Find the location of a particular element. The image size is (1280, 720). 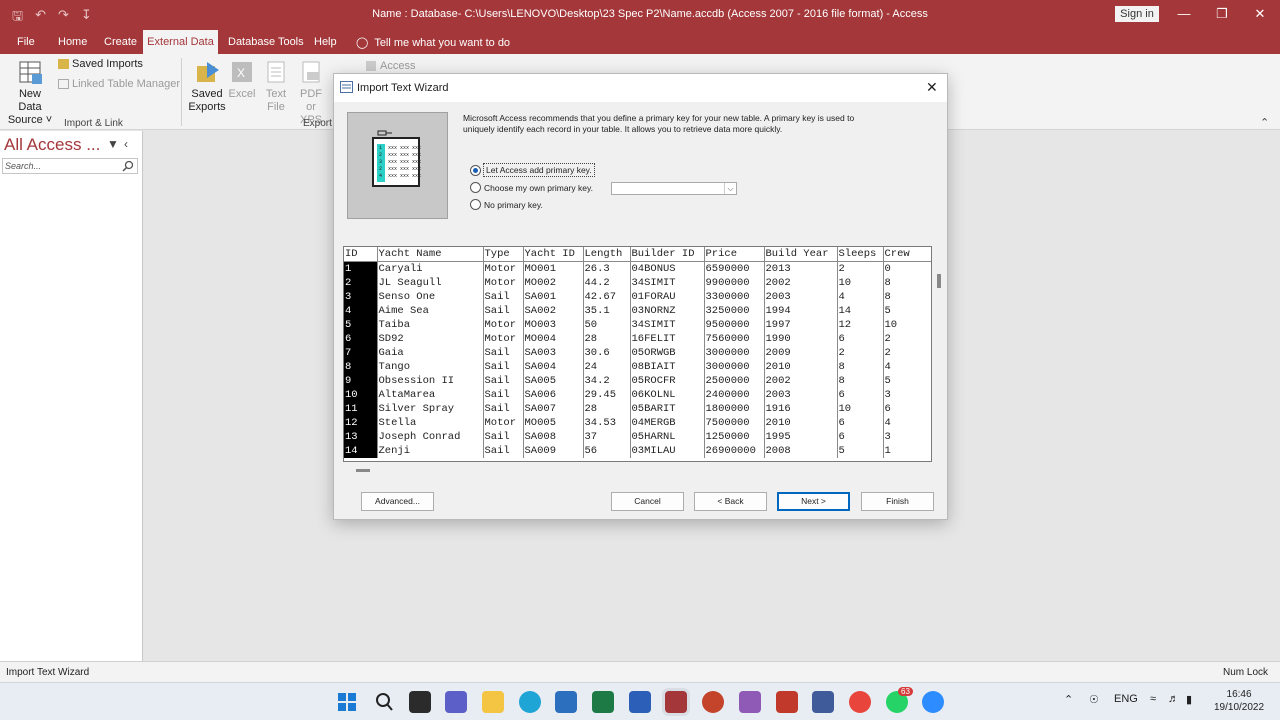

restore-icon: ❐ is located at coordinates (1222, 14).